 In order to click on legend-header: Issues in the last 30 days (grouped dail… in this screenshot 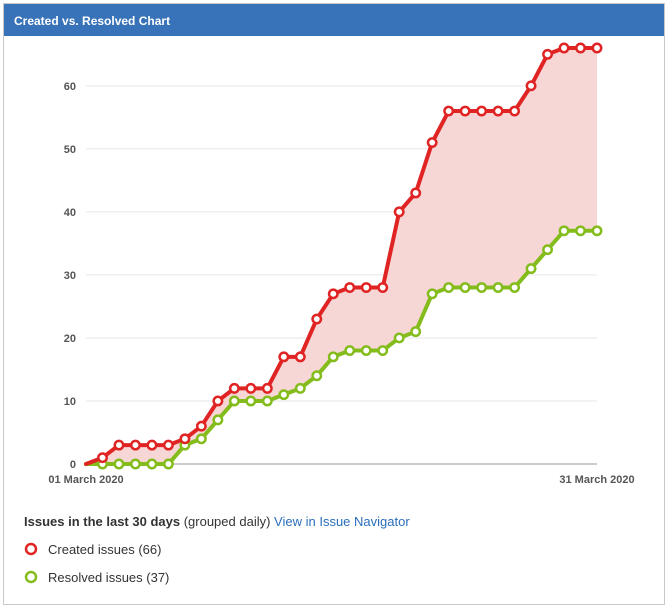, I will do `click(217, 521)`.